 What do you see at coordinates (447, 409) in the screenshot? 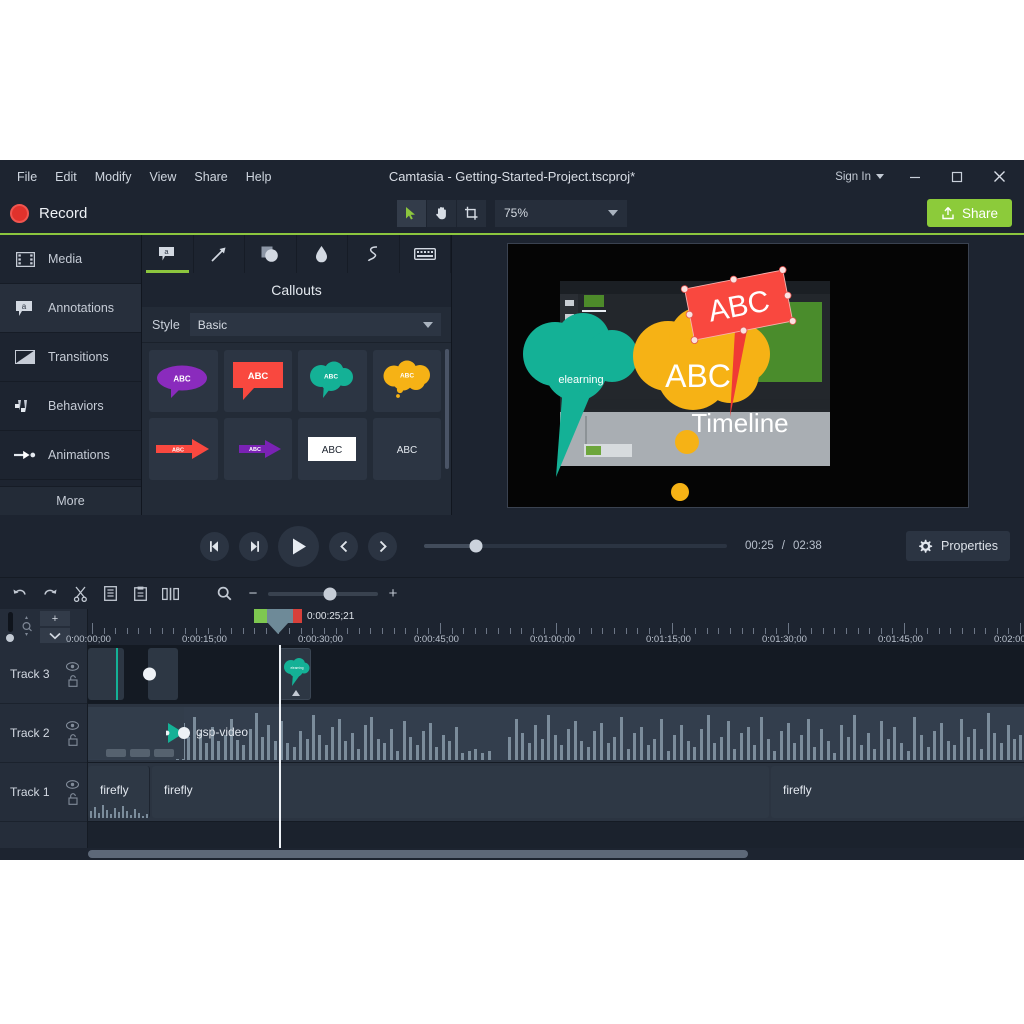
I see `library-scrollbar` at bounding box center [447, 409].